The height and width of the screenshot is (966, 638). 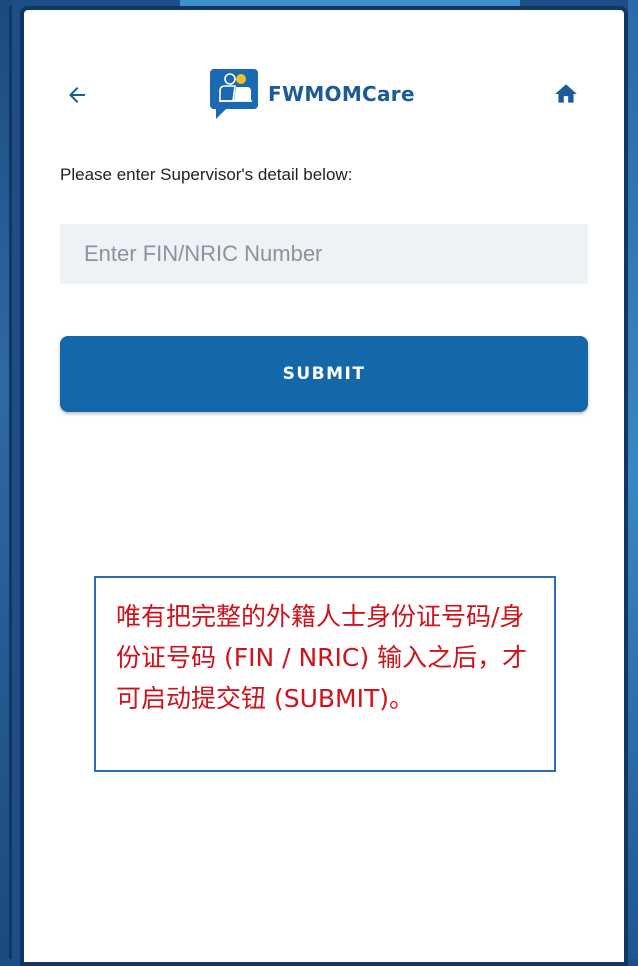 What do you see at coordinates (206, 174) in the screenshot?
I see `form-instruction: Please enter Supervisor's detail below:` at bounding box center [206, 174].